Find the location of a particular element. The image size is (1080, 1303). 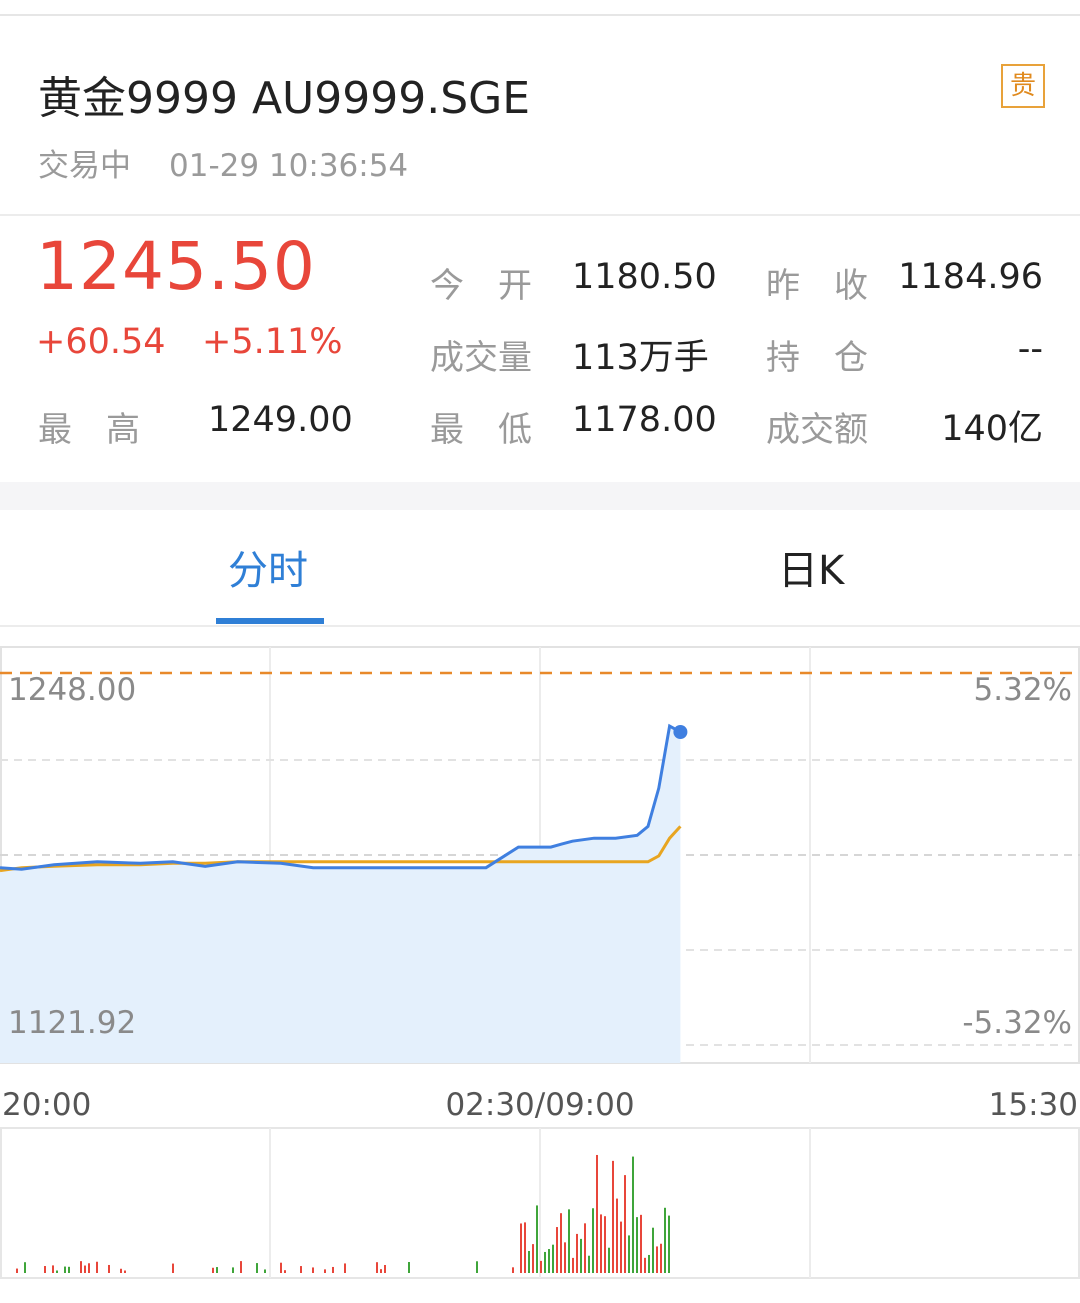

pct-axis-max: 5.32% is located at coordinates (1023, 690).